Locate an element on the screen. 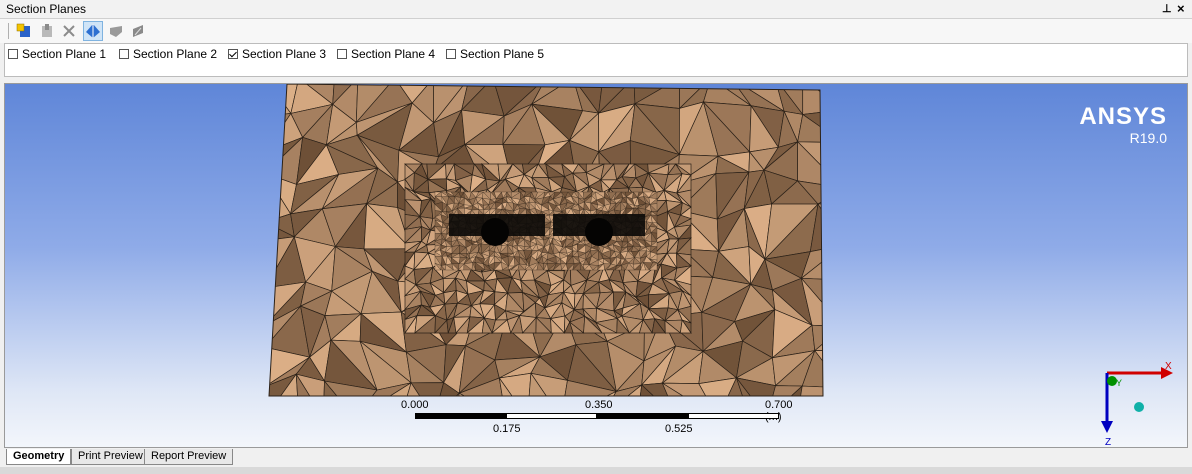 The width and height of the screenshot is (1192, 474). section-plane-4: Section Plane 4 is located at coordinates (386, 54).